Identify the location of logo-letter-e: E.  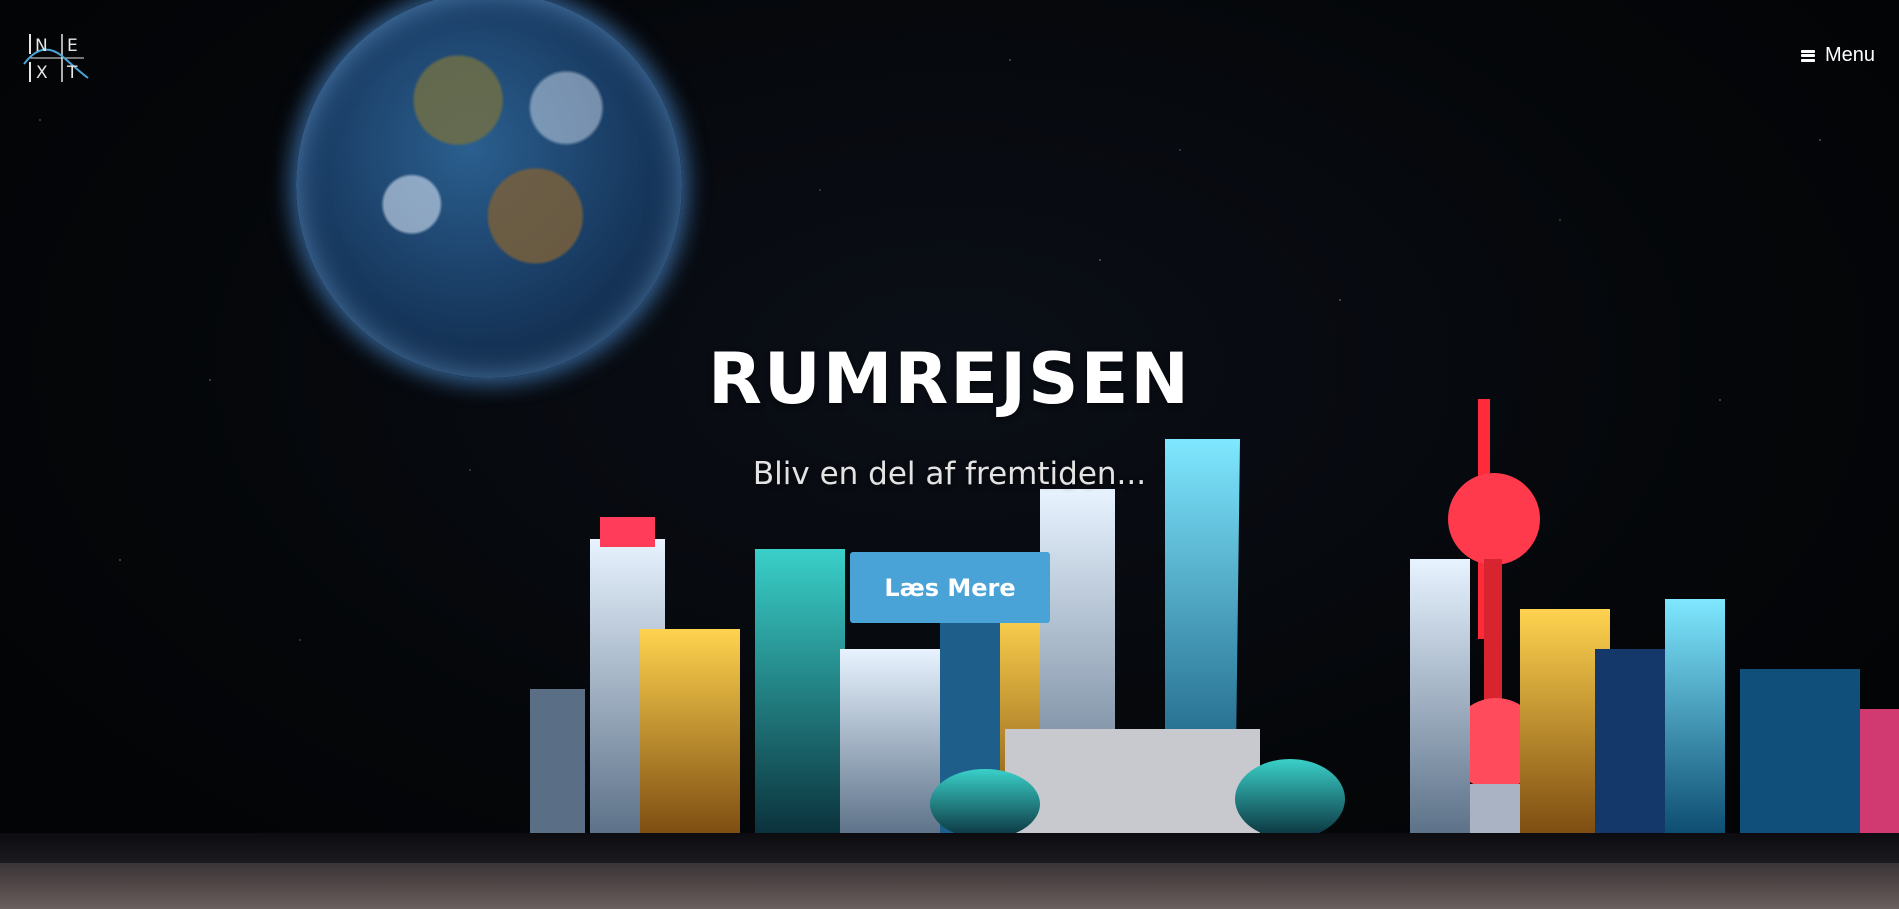
(72, 46).